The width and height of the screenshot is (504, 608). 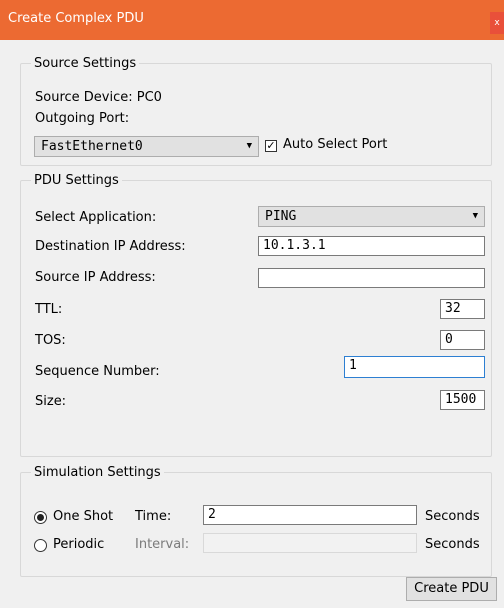 What do you see at coordinates (335, 144) in the screenshot?
I see `auto-select-port-label: Auto Select Port` at bounding box center [335, 144].